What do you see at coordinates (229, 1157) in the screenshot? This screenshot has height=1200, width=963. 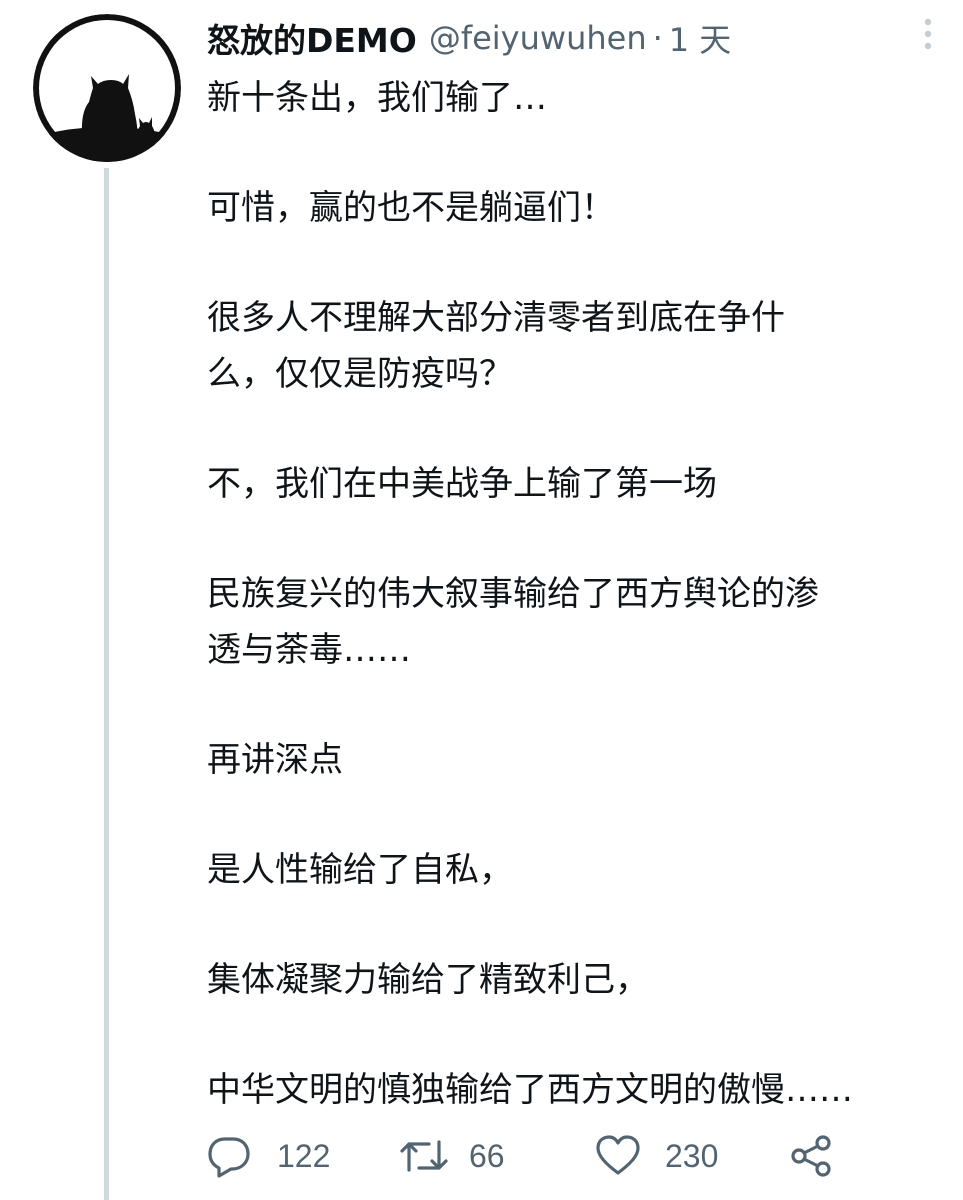 I see `reply-icon` at bounding box center [229, 1157].